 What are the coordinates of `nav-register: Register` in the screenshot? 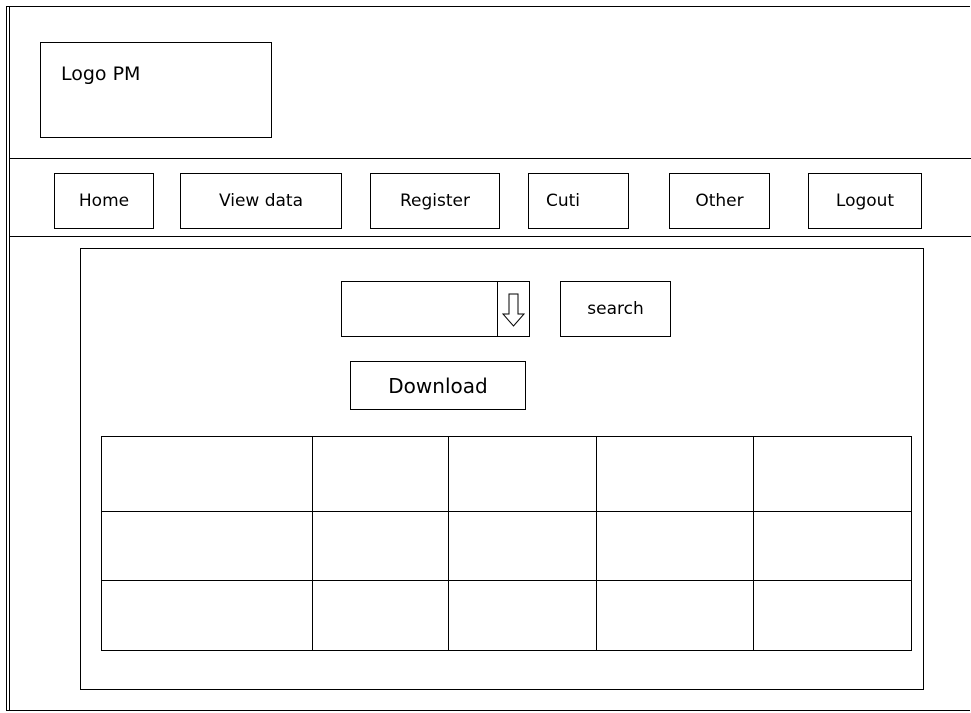 It's located at (435, 201).